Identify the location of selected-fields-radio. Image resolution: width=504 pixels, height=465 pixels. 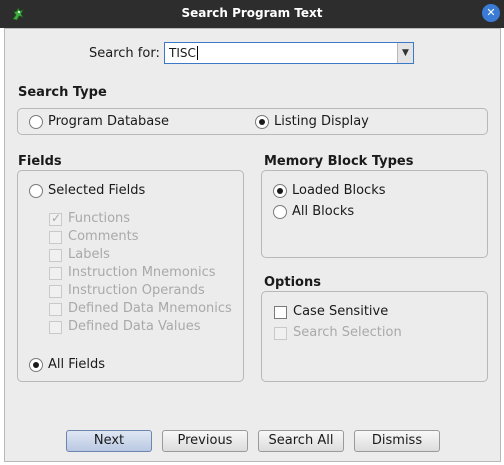
(36, 191).